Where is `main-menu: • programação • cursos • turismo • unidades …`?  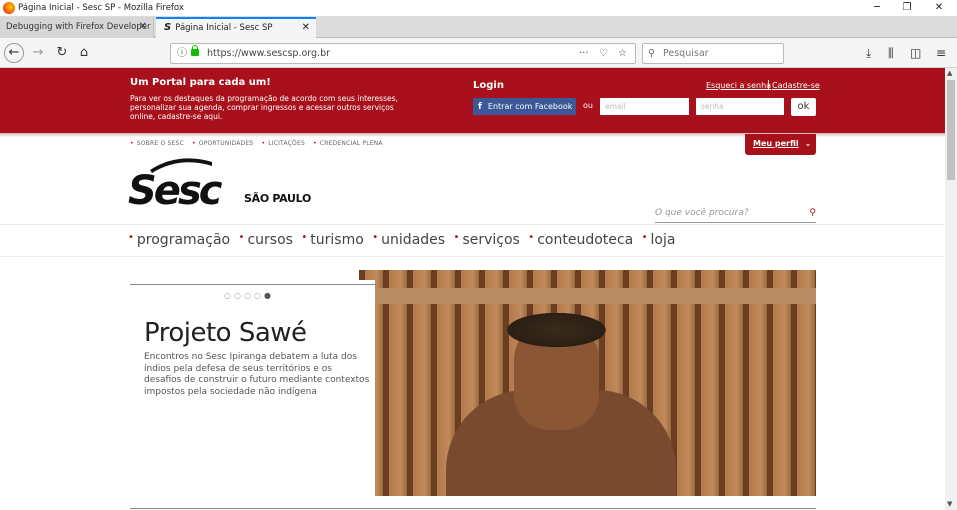
main-menu: • programação • cursos • turismo • unidades … is located at coordinates (403, 240).